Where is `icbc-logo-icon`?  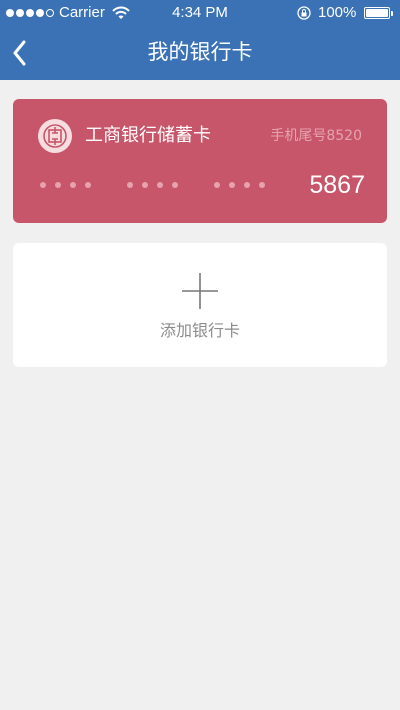
icbc-logo-icon is located at coordinates (55, 136).